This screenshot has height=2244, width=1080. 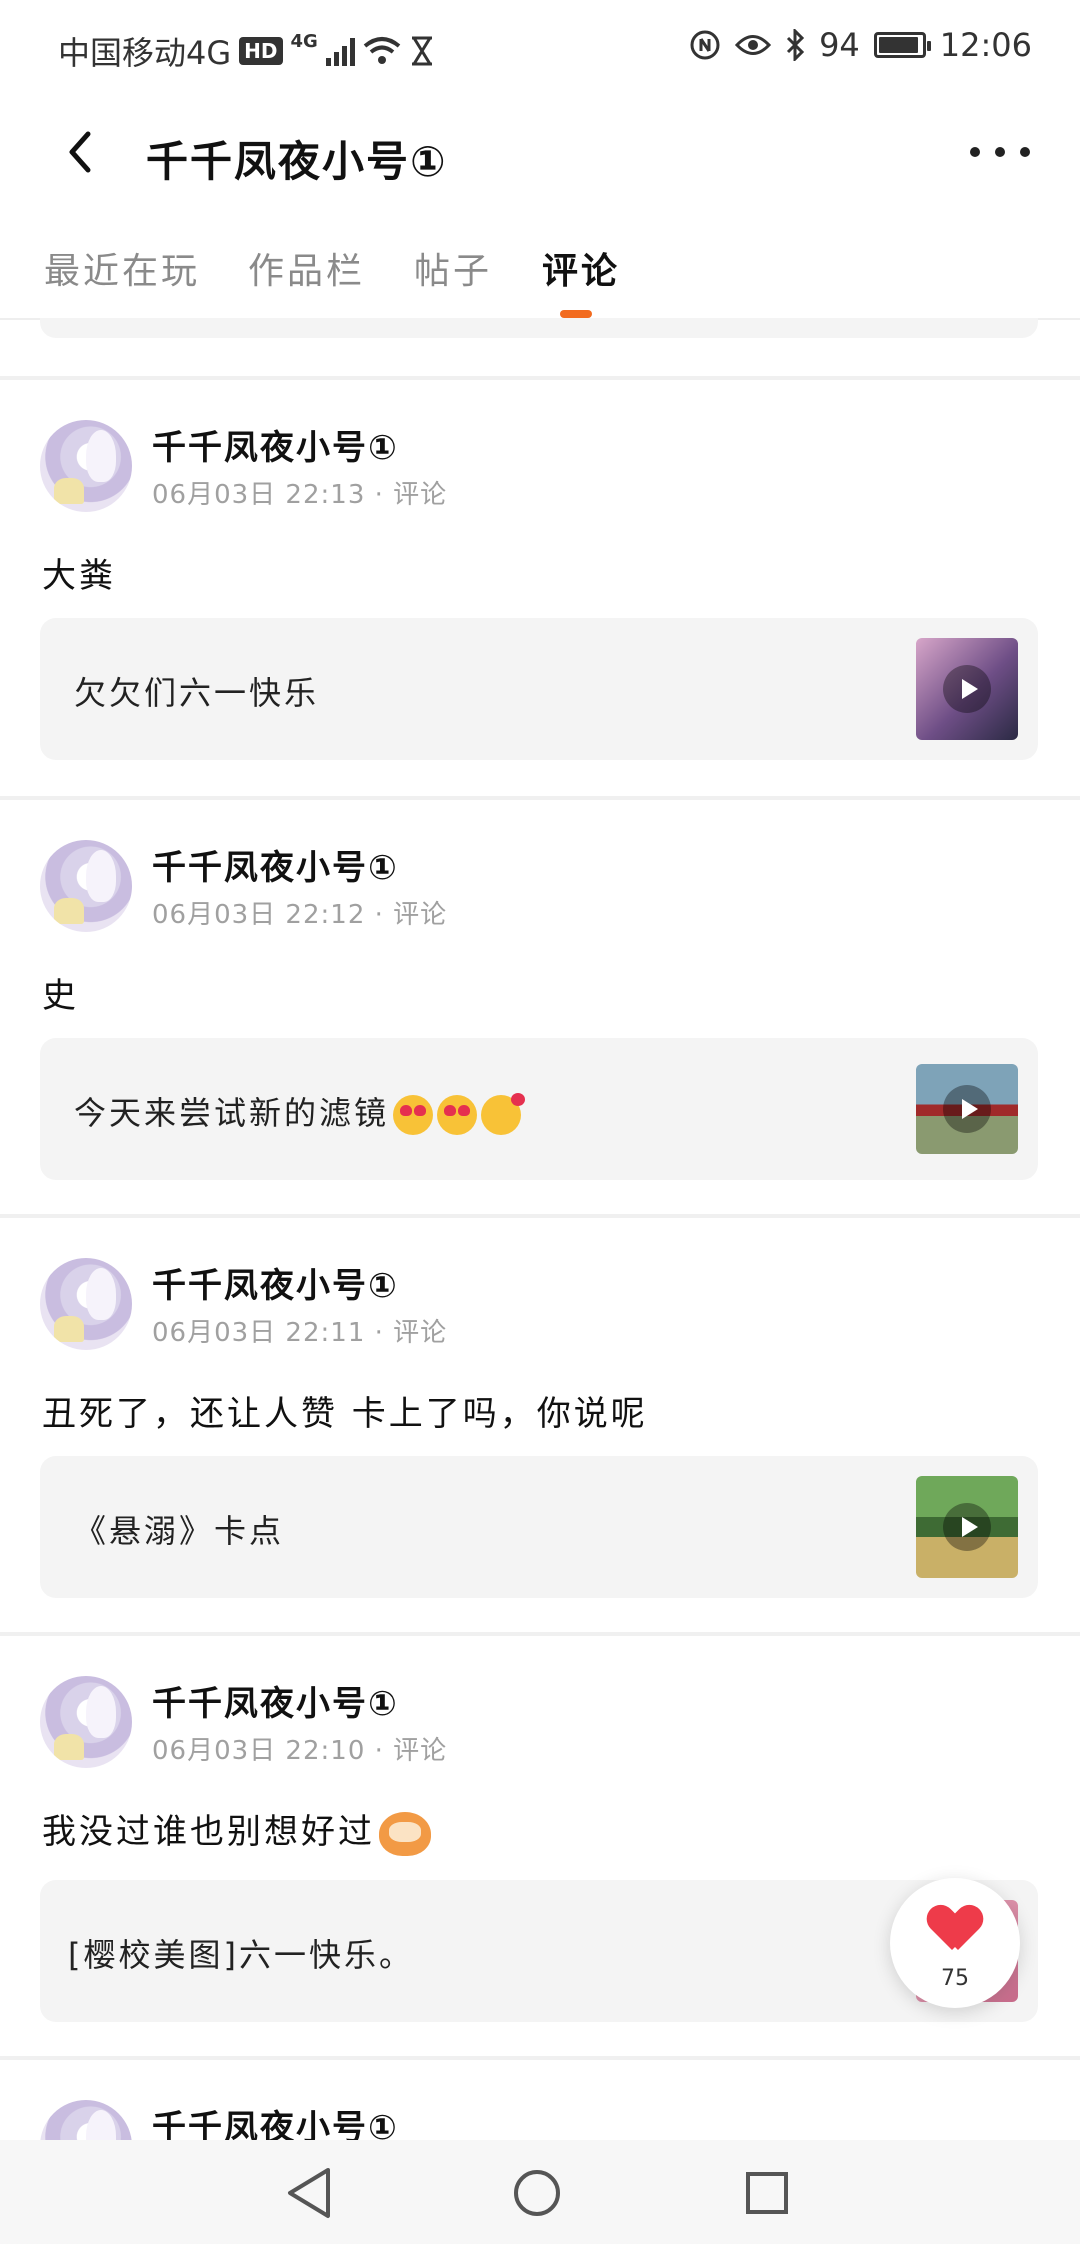 I want to click on comment-text-row: 我没过谁也别想好过, so click(x=236, y=1830).